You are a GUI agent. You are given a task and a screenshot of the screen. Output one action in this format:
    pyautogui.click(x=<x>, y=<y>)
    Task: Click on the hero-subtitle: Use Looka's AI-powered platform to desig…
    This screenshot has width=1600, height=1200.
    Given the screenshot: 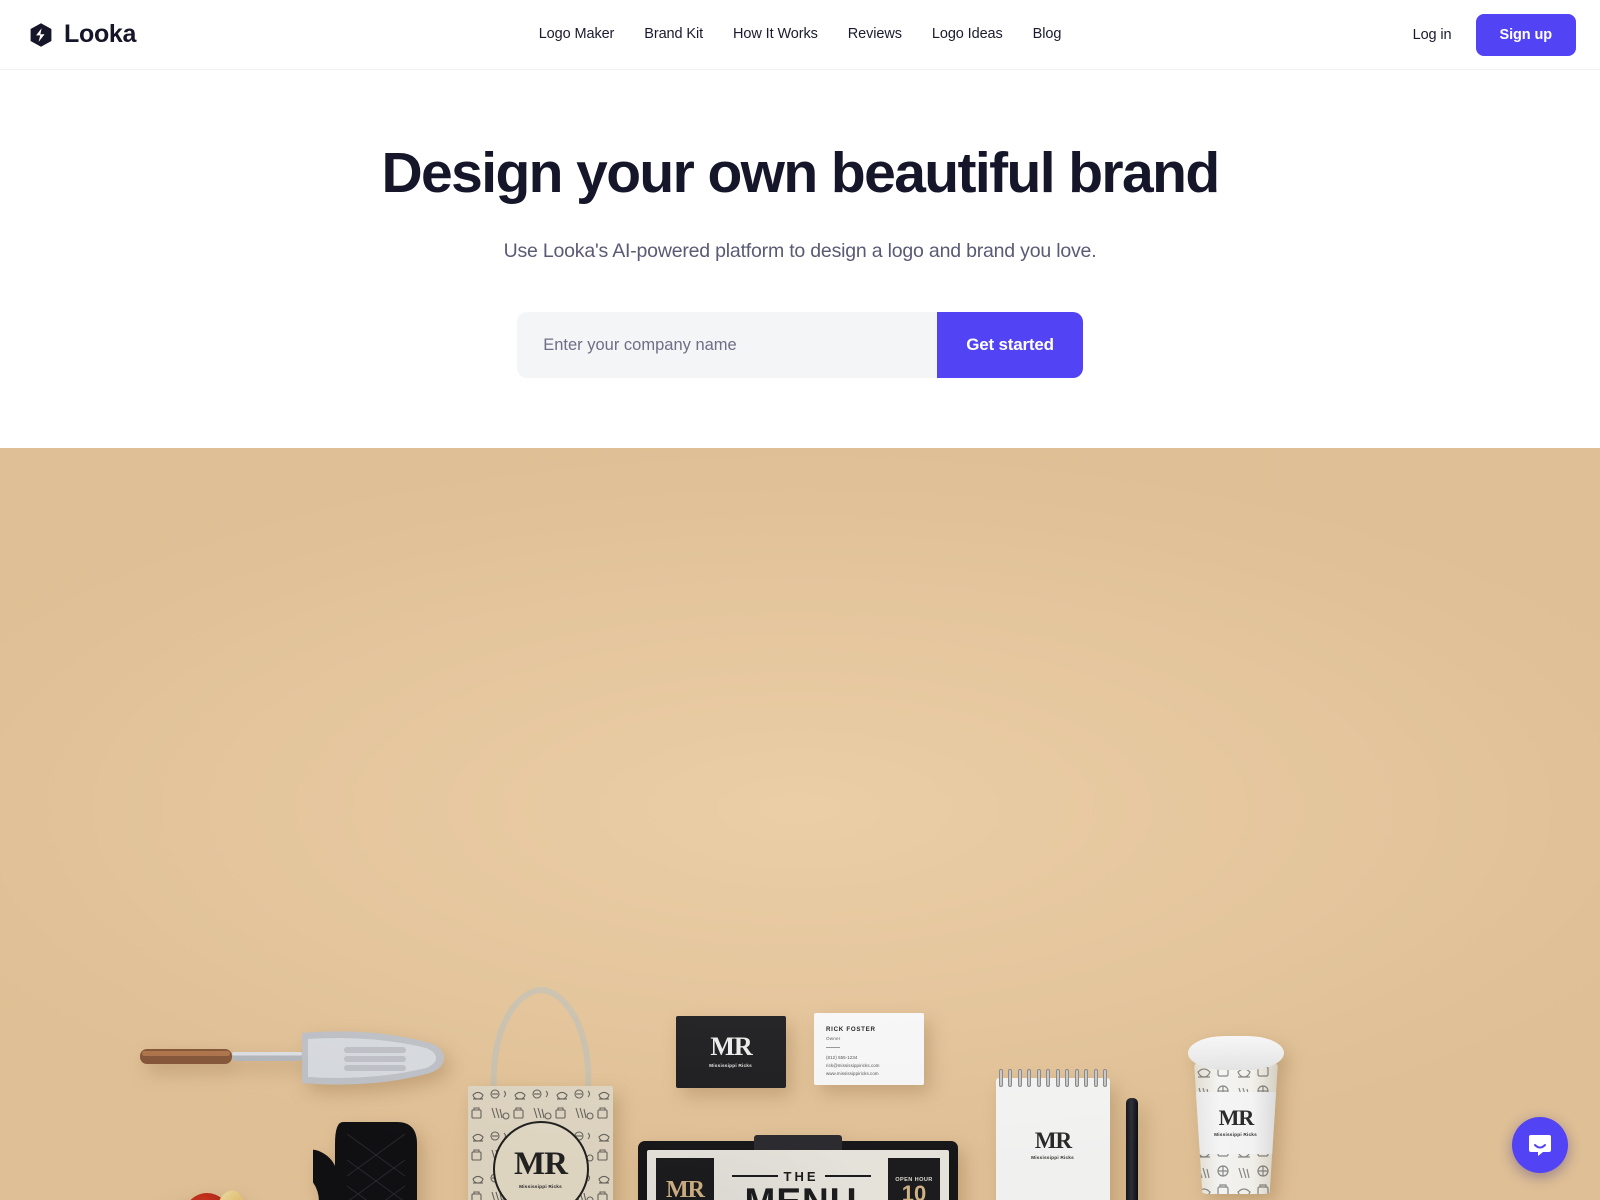 What is the action you would take?
    pyautogui.click(x=800, y=250)
    